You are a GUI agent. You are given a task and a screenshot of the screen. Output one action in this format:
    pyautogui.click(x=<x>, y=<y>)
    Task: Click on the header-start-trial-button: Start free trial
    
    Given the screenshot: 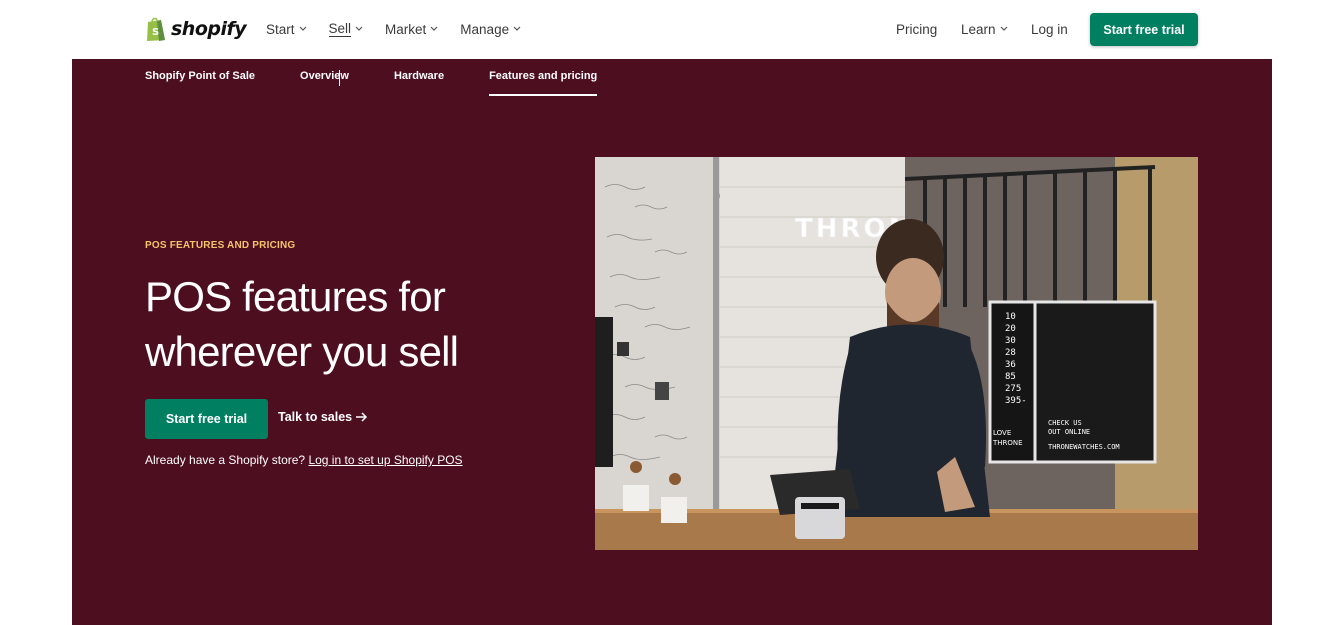 What is the action you would take?
    pyautogui.click(x=1144, y=29)
    